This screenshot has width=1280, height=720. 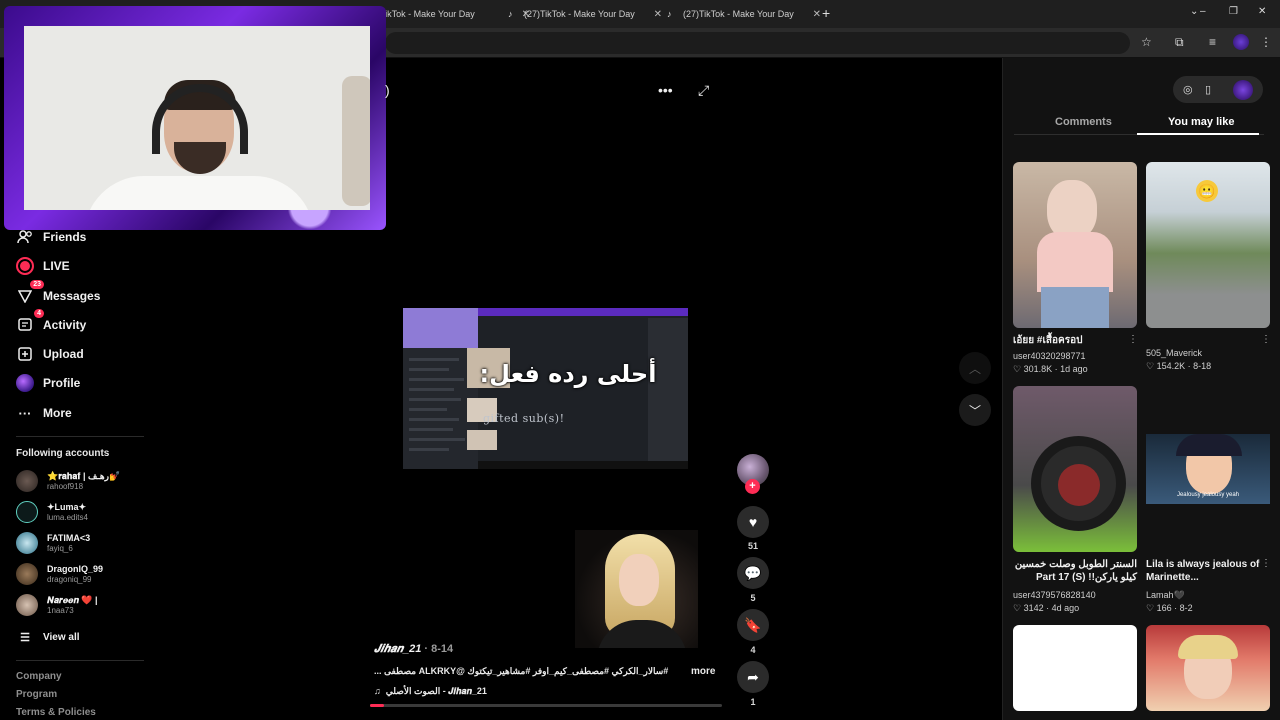 What do you see at coordinates (1208, 469) in the screenshot?
I see `recommended-video-thumbnail: Jealousy jealousy yeah` at bounding box center [1208, 469].